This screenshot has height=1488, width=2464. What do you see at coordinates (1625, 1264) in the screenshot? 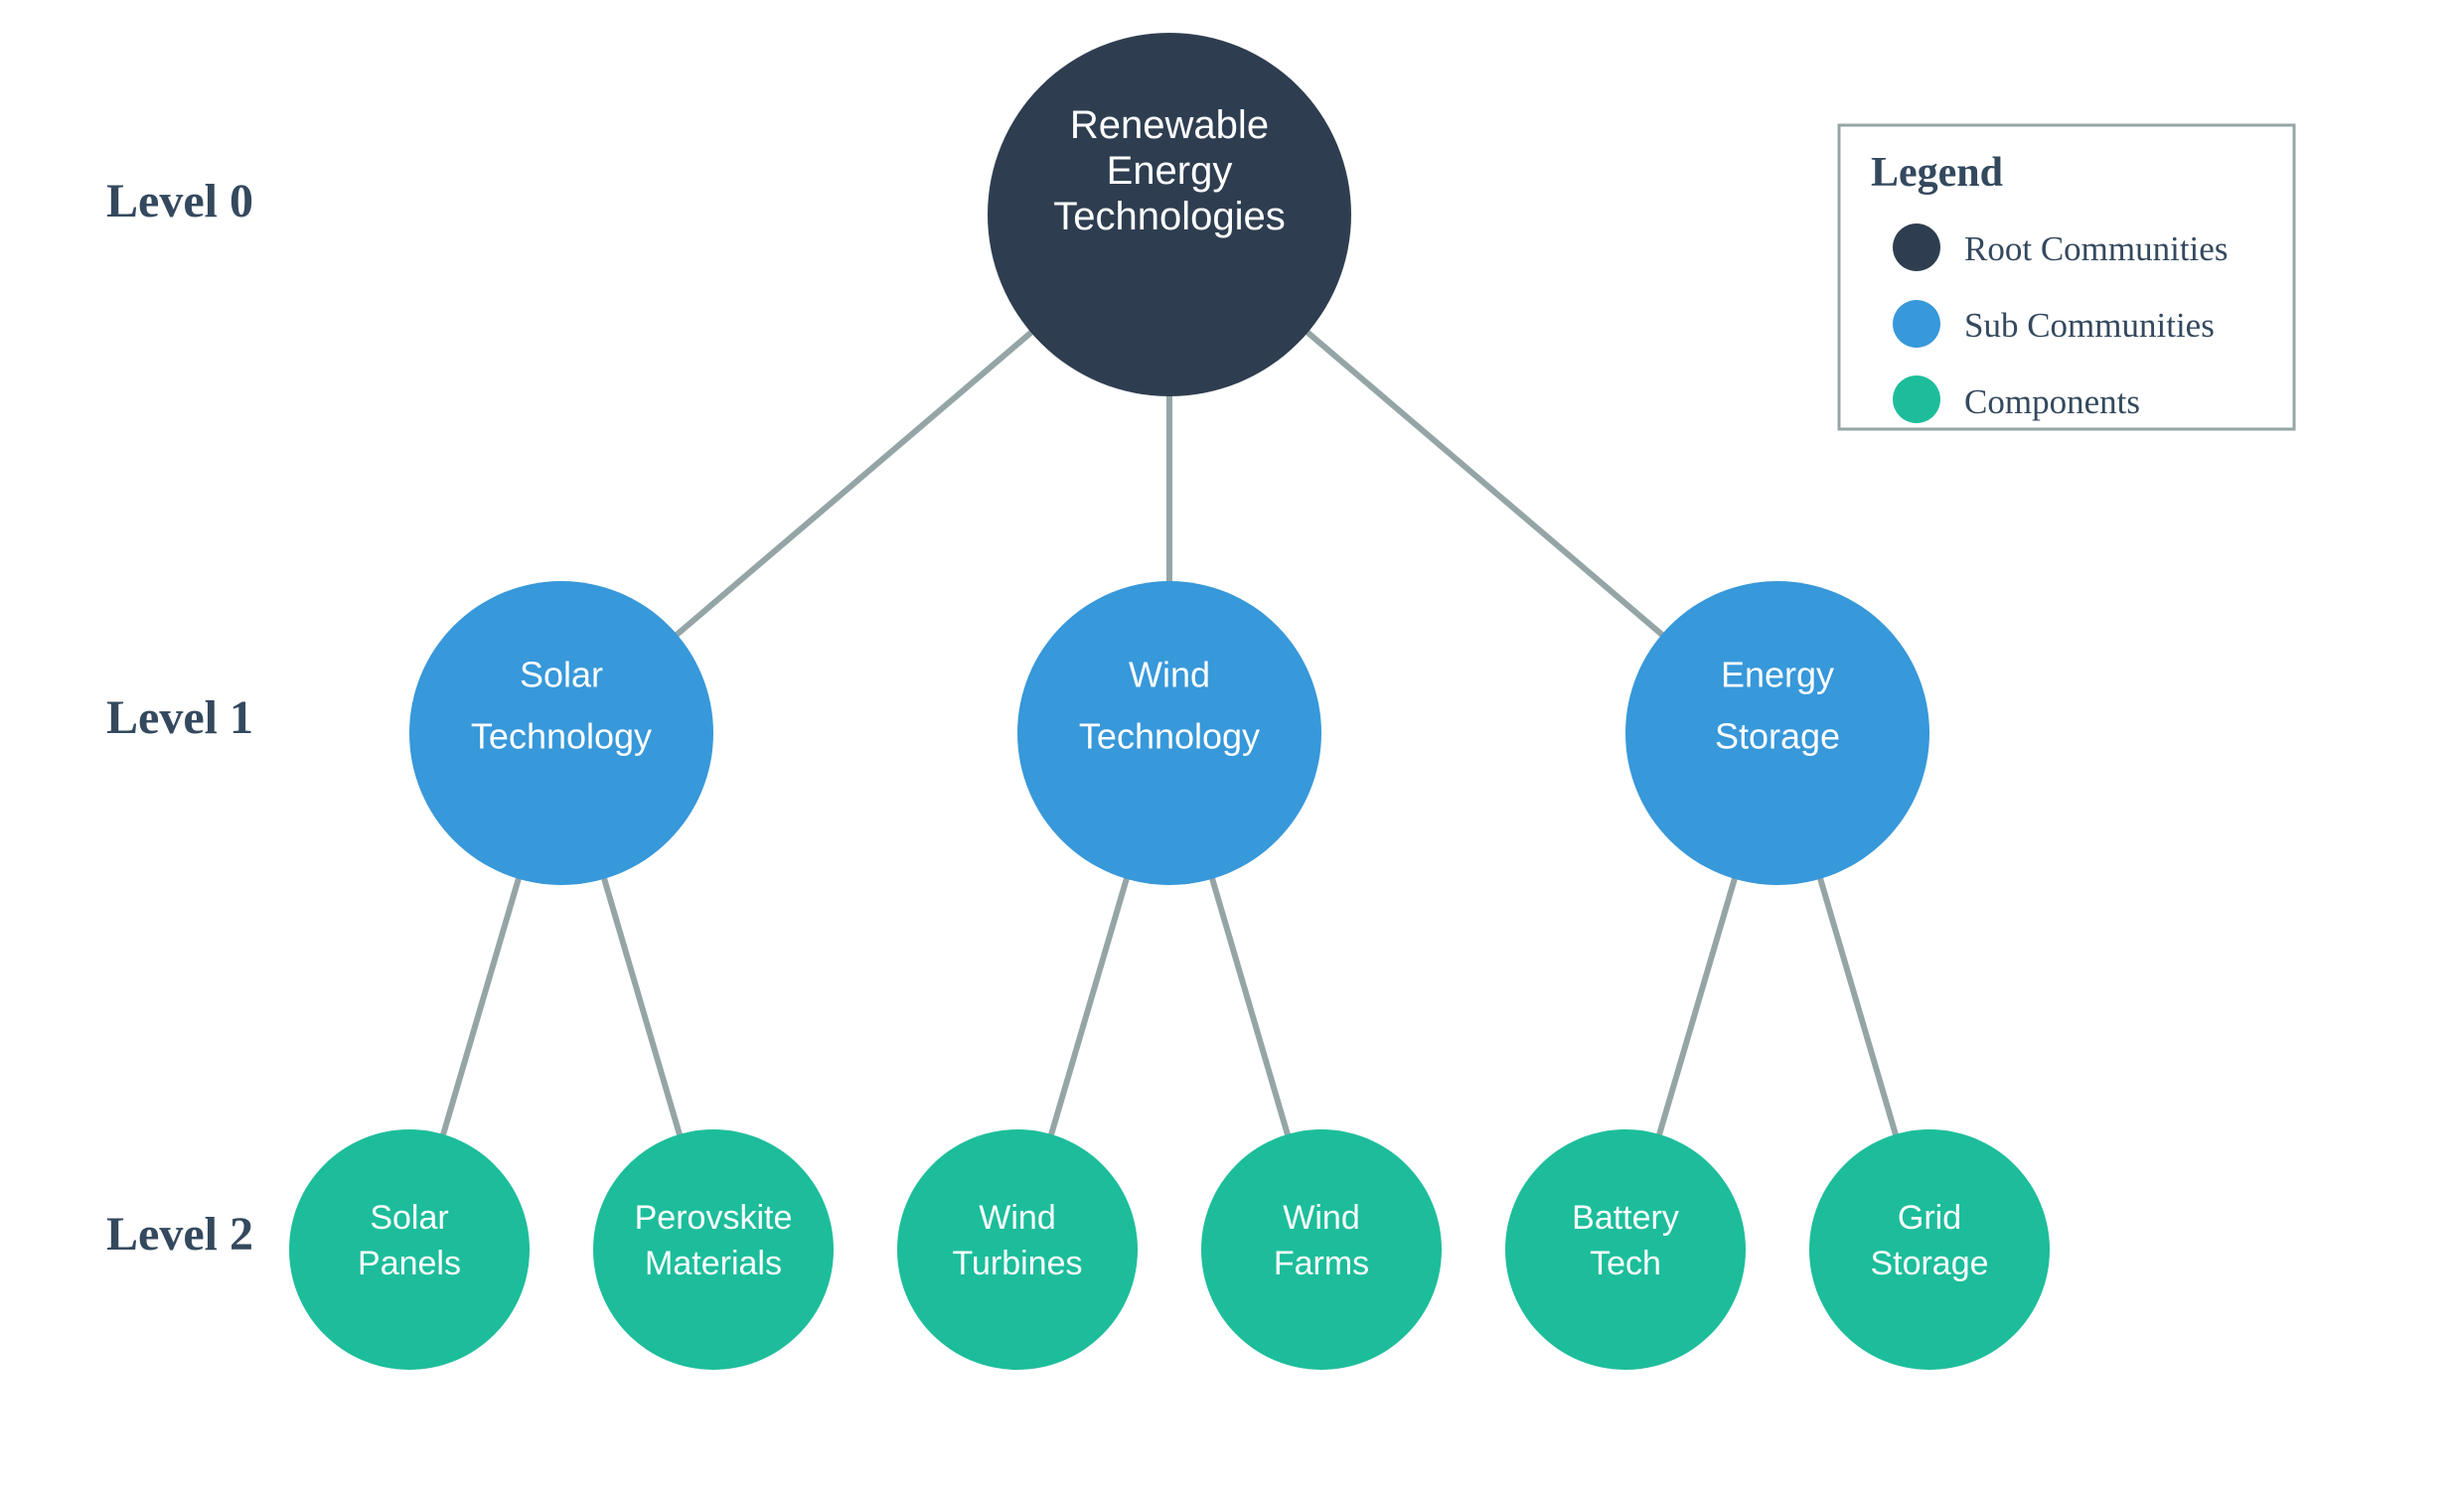
I see `node-label-battery-tech-line-1: Tech` at bounding box center [1625, 1264].